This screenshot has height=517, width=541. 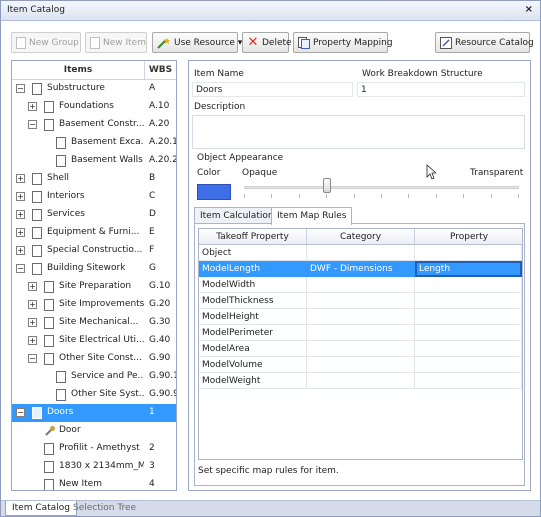 I want to click on table-cell: DWF - Dimensions, so click(x=361, y=269).